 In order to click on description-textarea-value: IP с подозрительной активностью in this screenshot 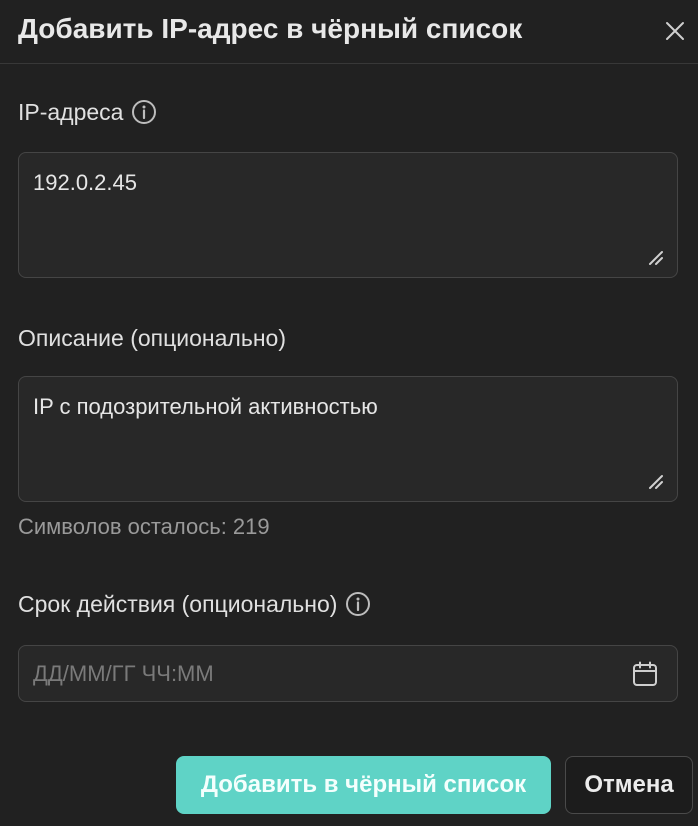, I will do `click(205, 406)`.